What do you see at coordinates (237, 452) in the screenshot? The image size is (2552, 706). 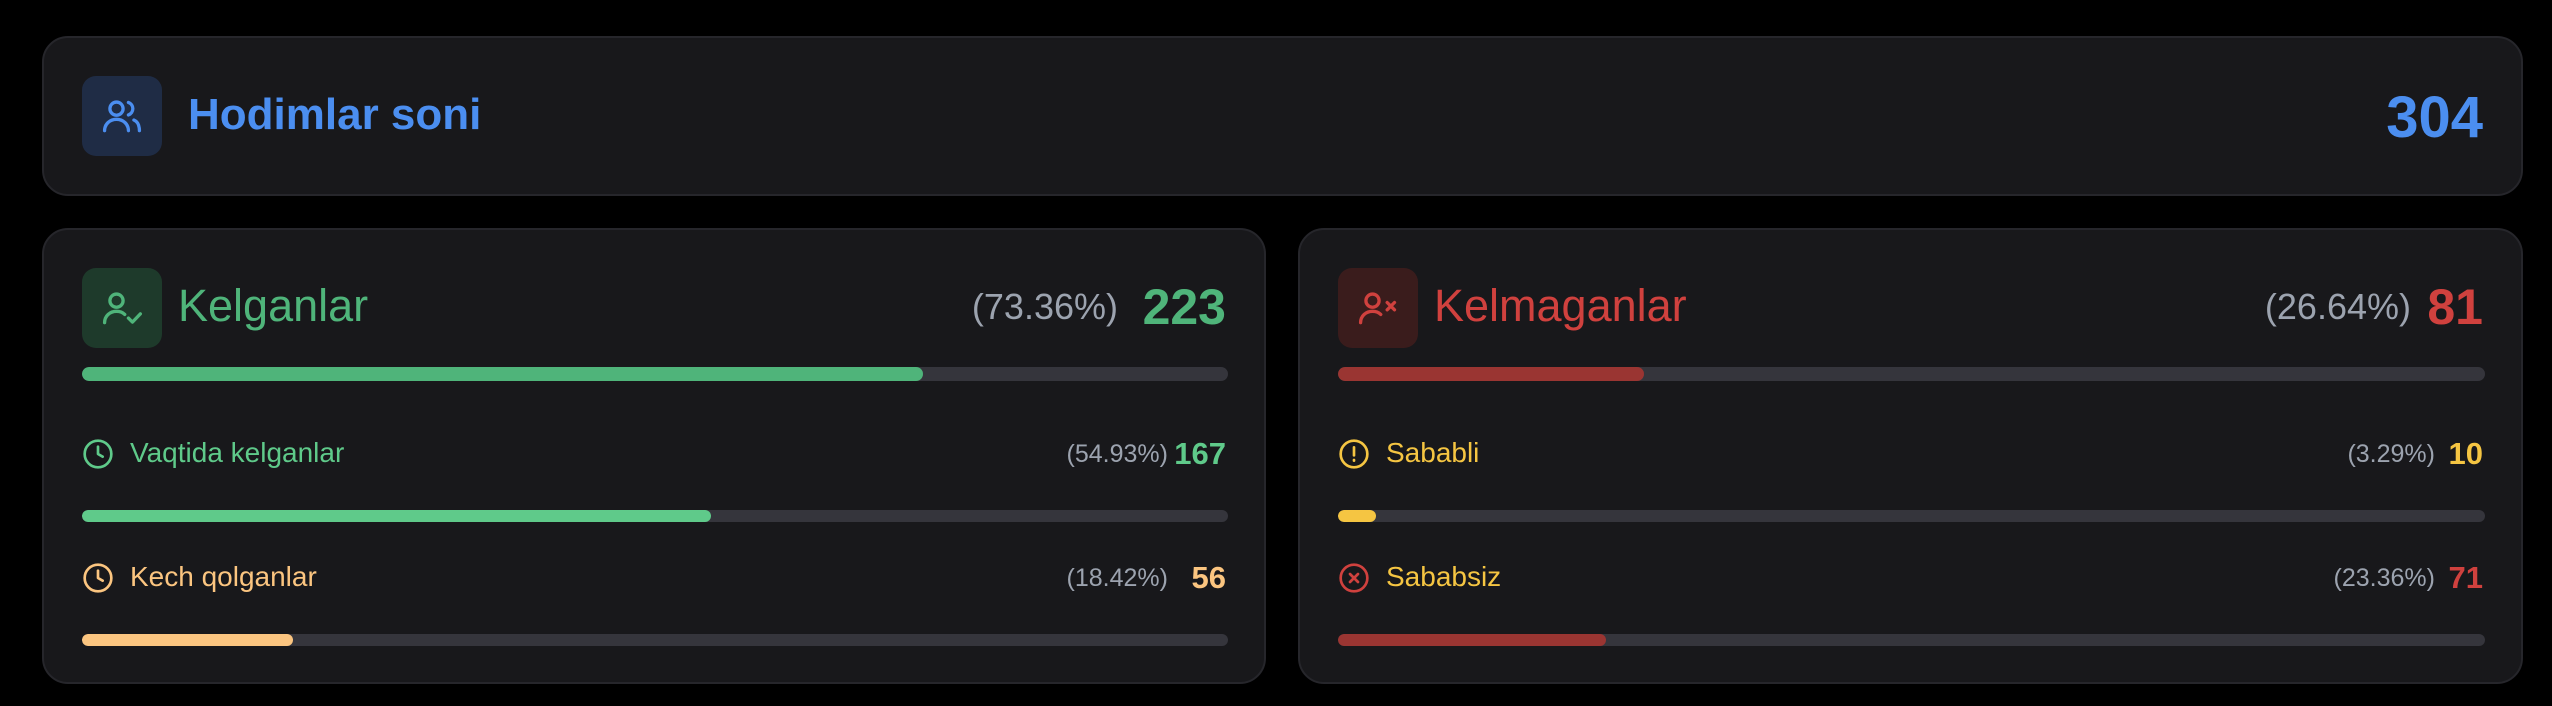 I see `on-time-label: Vaqtida kelganlar` at bounding box center [237, 452].